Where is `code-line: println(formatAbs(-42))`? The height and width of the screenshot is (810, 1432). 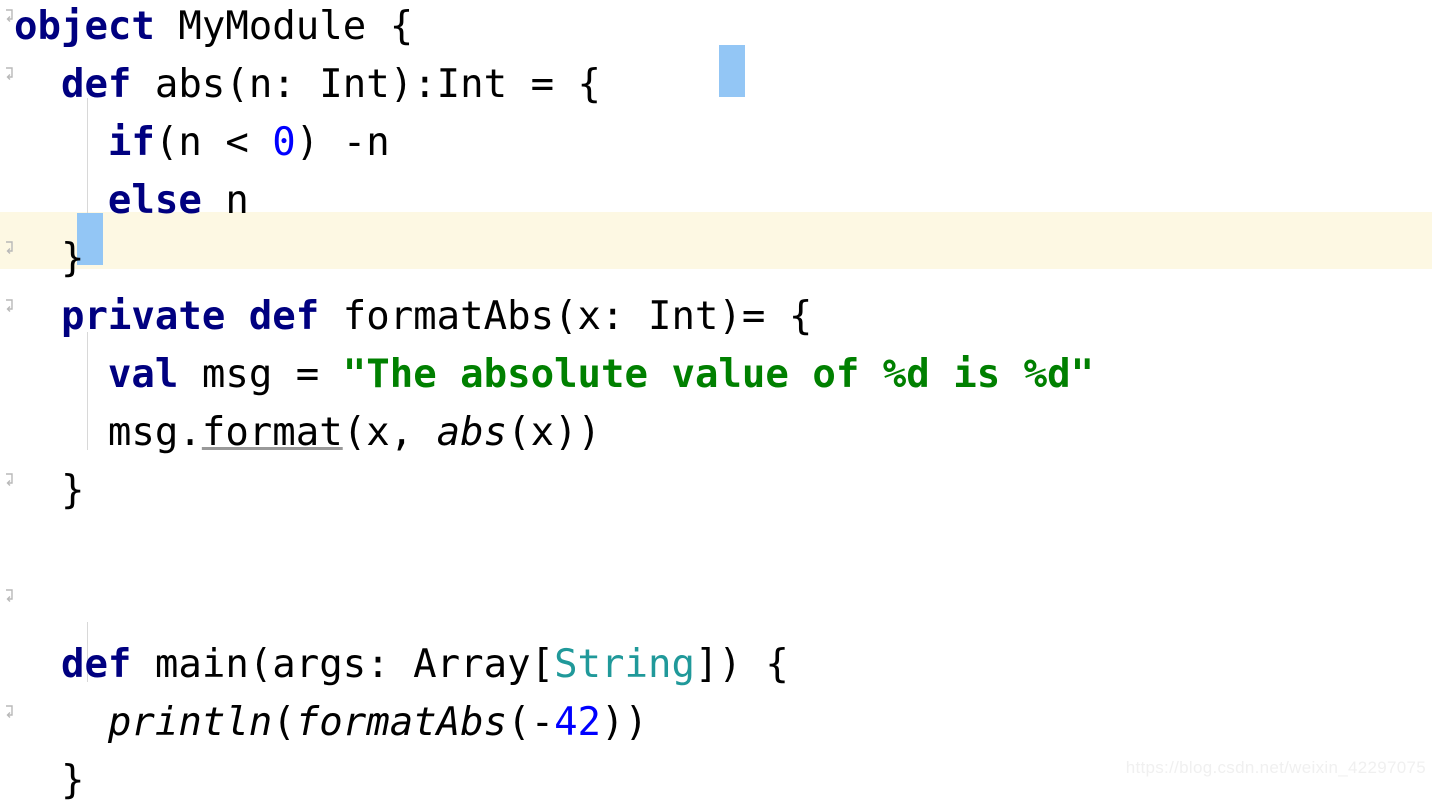 code-line: println(formatAbs(-42)) is located at coordinates (723, 723).